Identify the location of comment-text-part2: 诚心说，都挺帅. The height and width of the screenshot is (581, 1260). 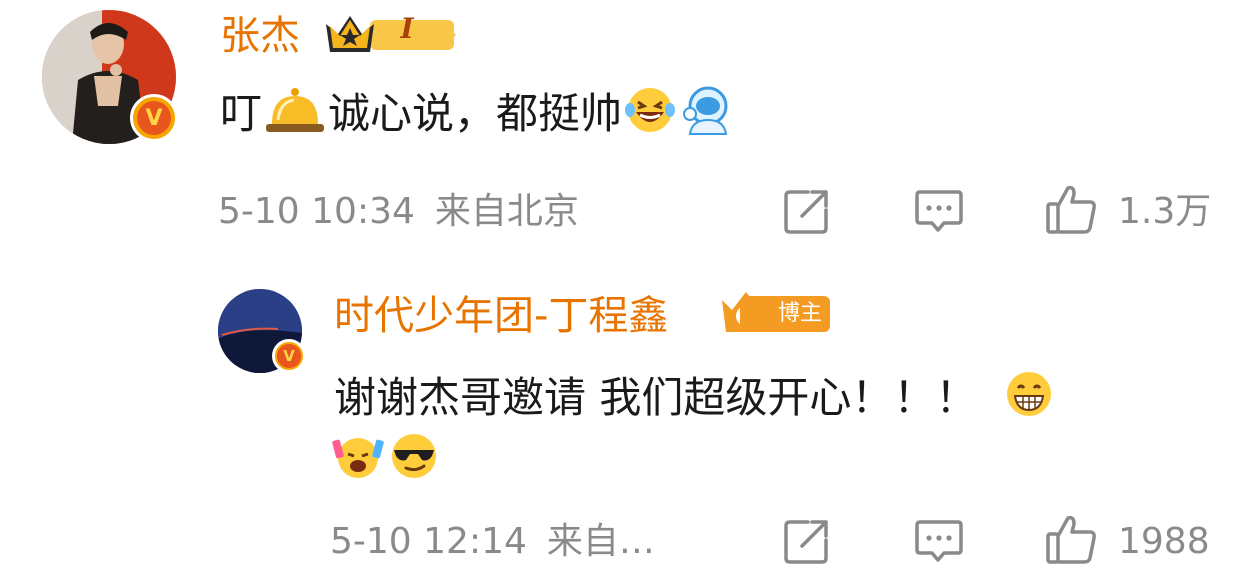
(475, 113).